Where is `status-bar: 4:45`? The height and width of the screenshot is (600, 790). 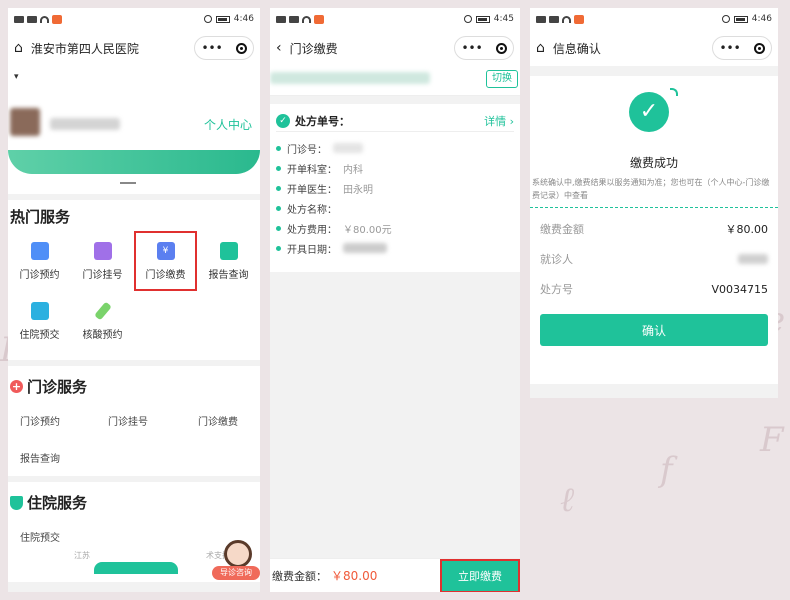 status-bar: 4:45 is located at coordinates (395, 19).